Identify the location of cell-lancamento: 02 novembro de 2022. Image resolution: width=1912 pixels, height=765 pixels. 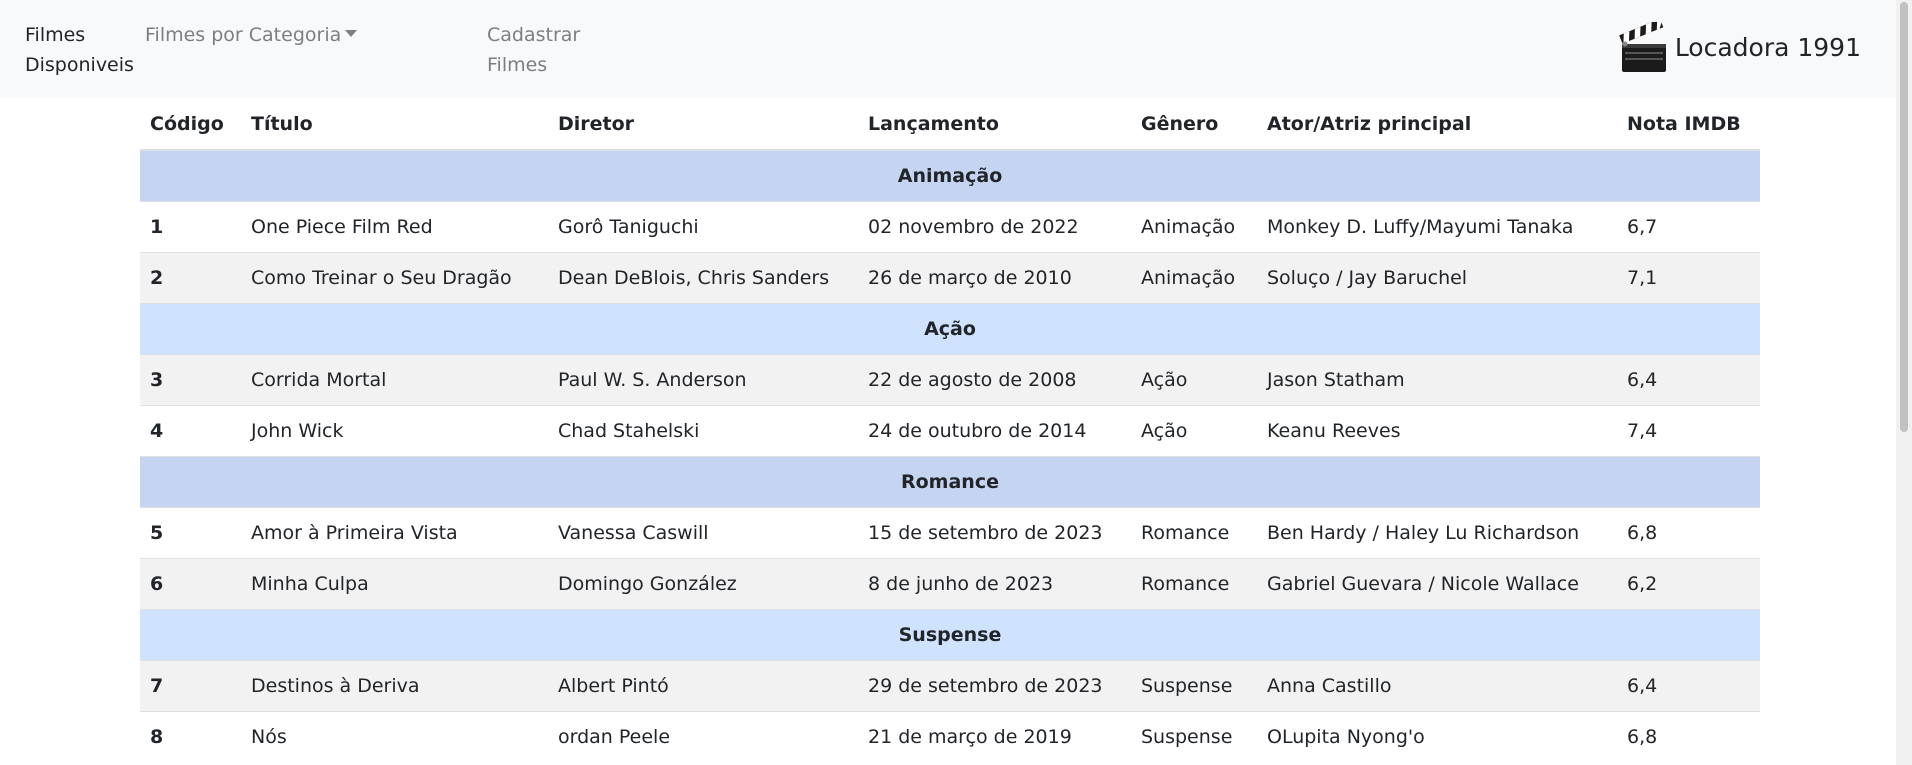
(994, 226).